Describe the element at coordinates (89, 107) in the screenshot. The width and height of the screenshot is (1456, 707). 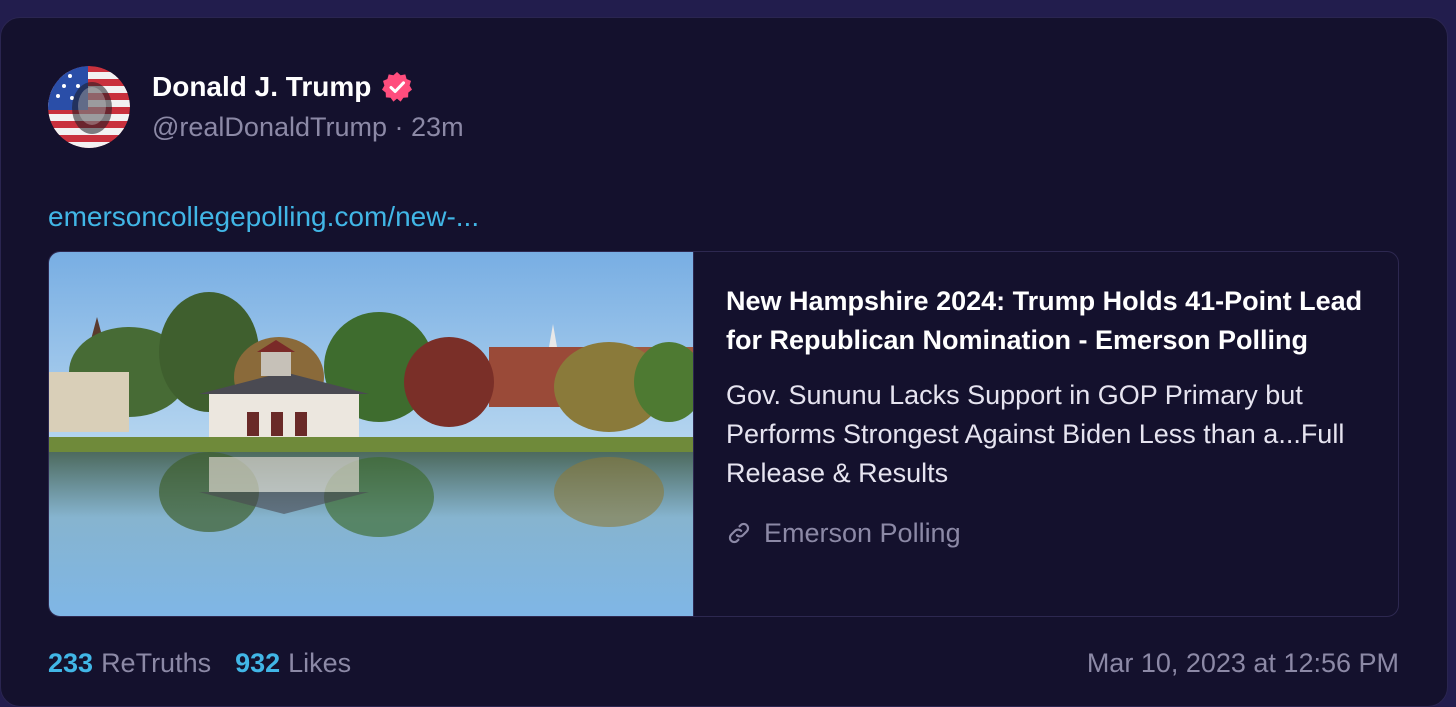
I see `avatar` at that location.